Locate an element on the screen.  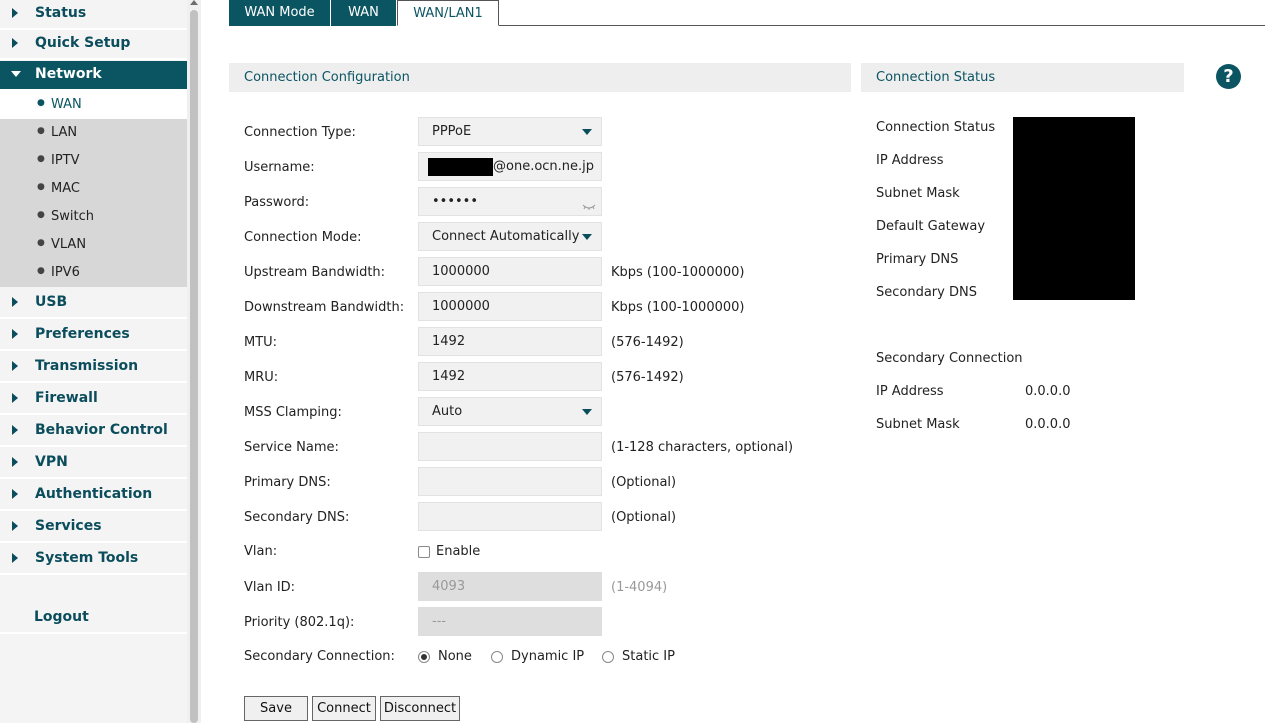
scroll-up-arrow-icon is located at coordinates (194, 2).